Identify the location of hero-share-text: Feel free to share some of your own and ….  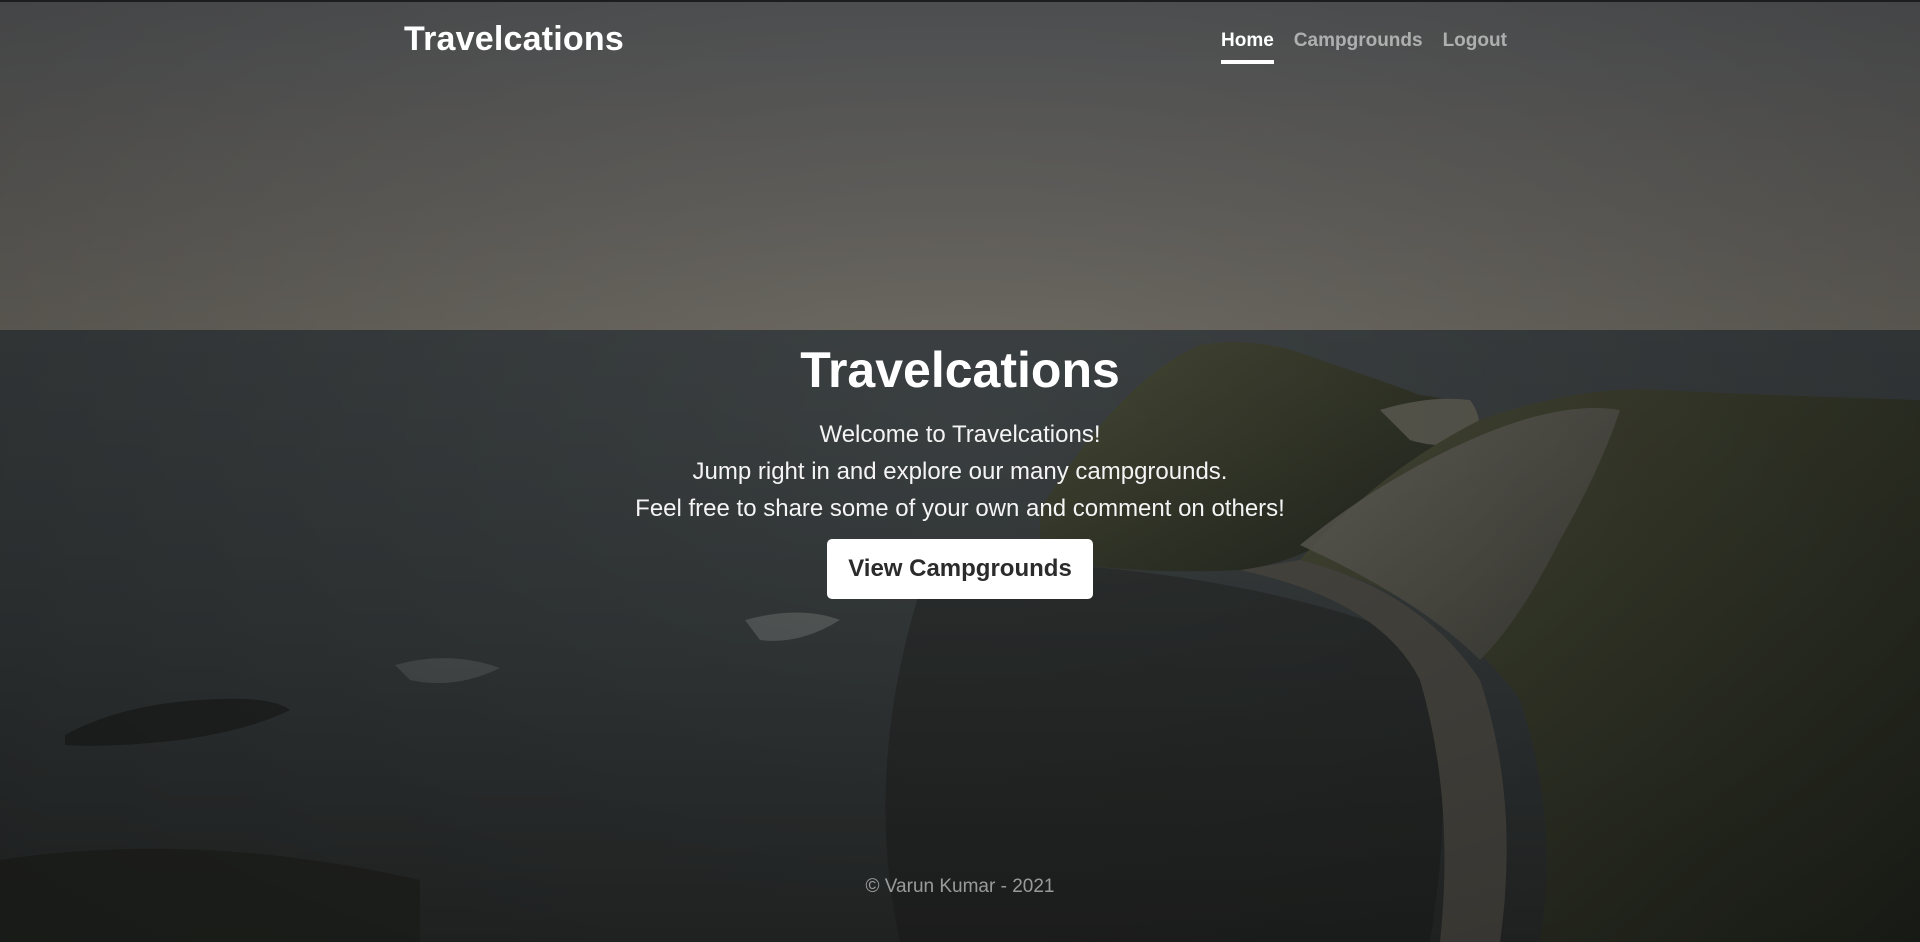
(960, 508).